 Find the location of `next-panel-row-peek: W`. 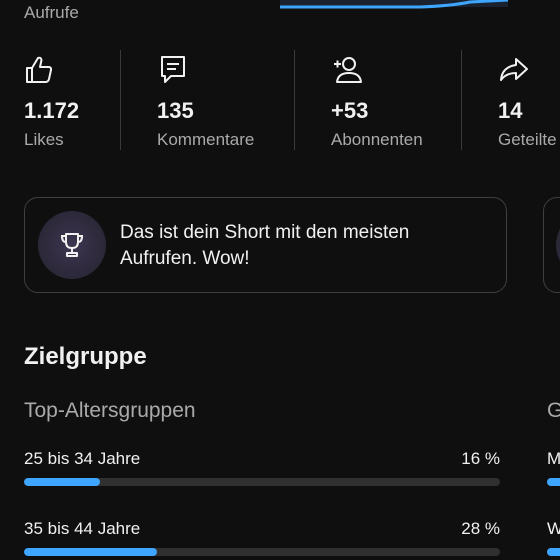

next-panel-row-peek: W is located at coordinates (553, 528).